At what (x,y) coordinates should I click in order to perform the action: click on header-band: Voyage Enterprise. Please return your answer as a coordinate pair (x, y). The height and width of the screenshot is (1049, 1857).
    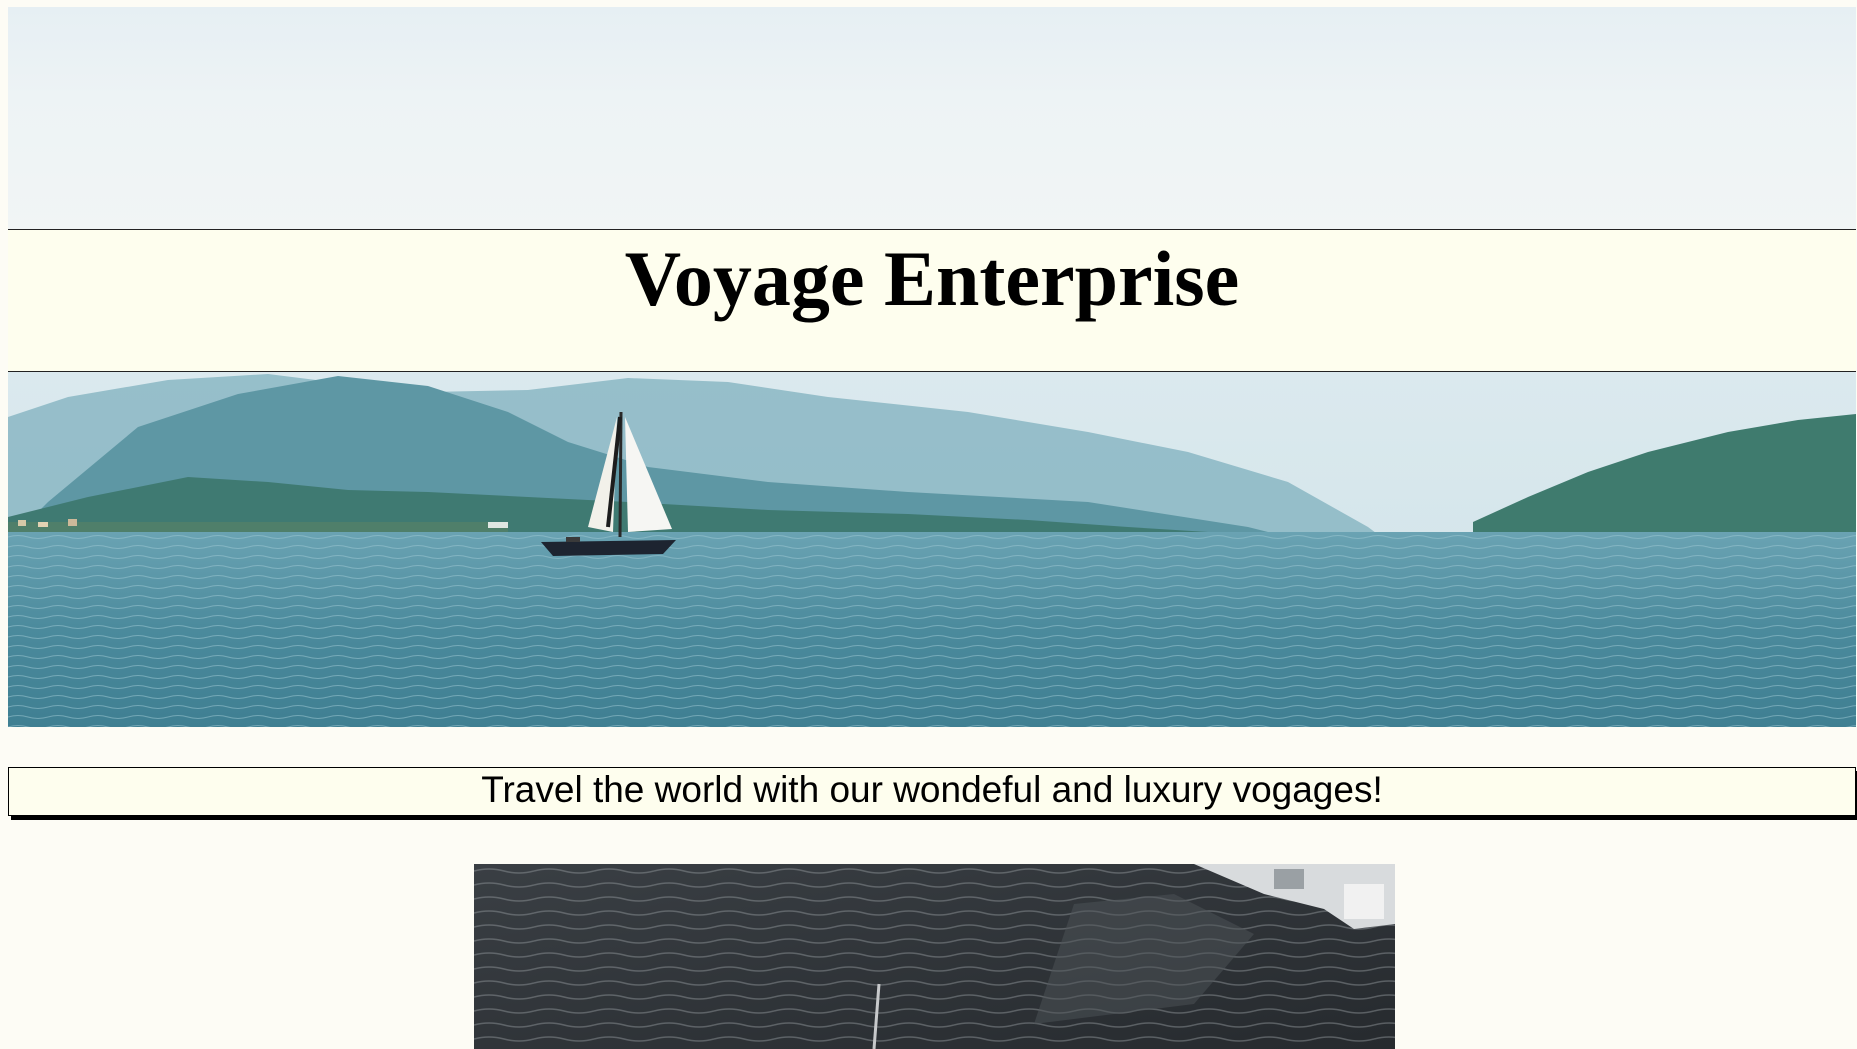
    Looking at the image, I should click on (932, 300).